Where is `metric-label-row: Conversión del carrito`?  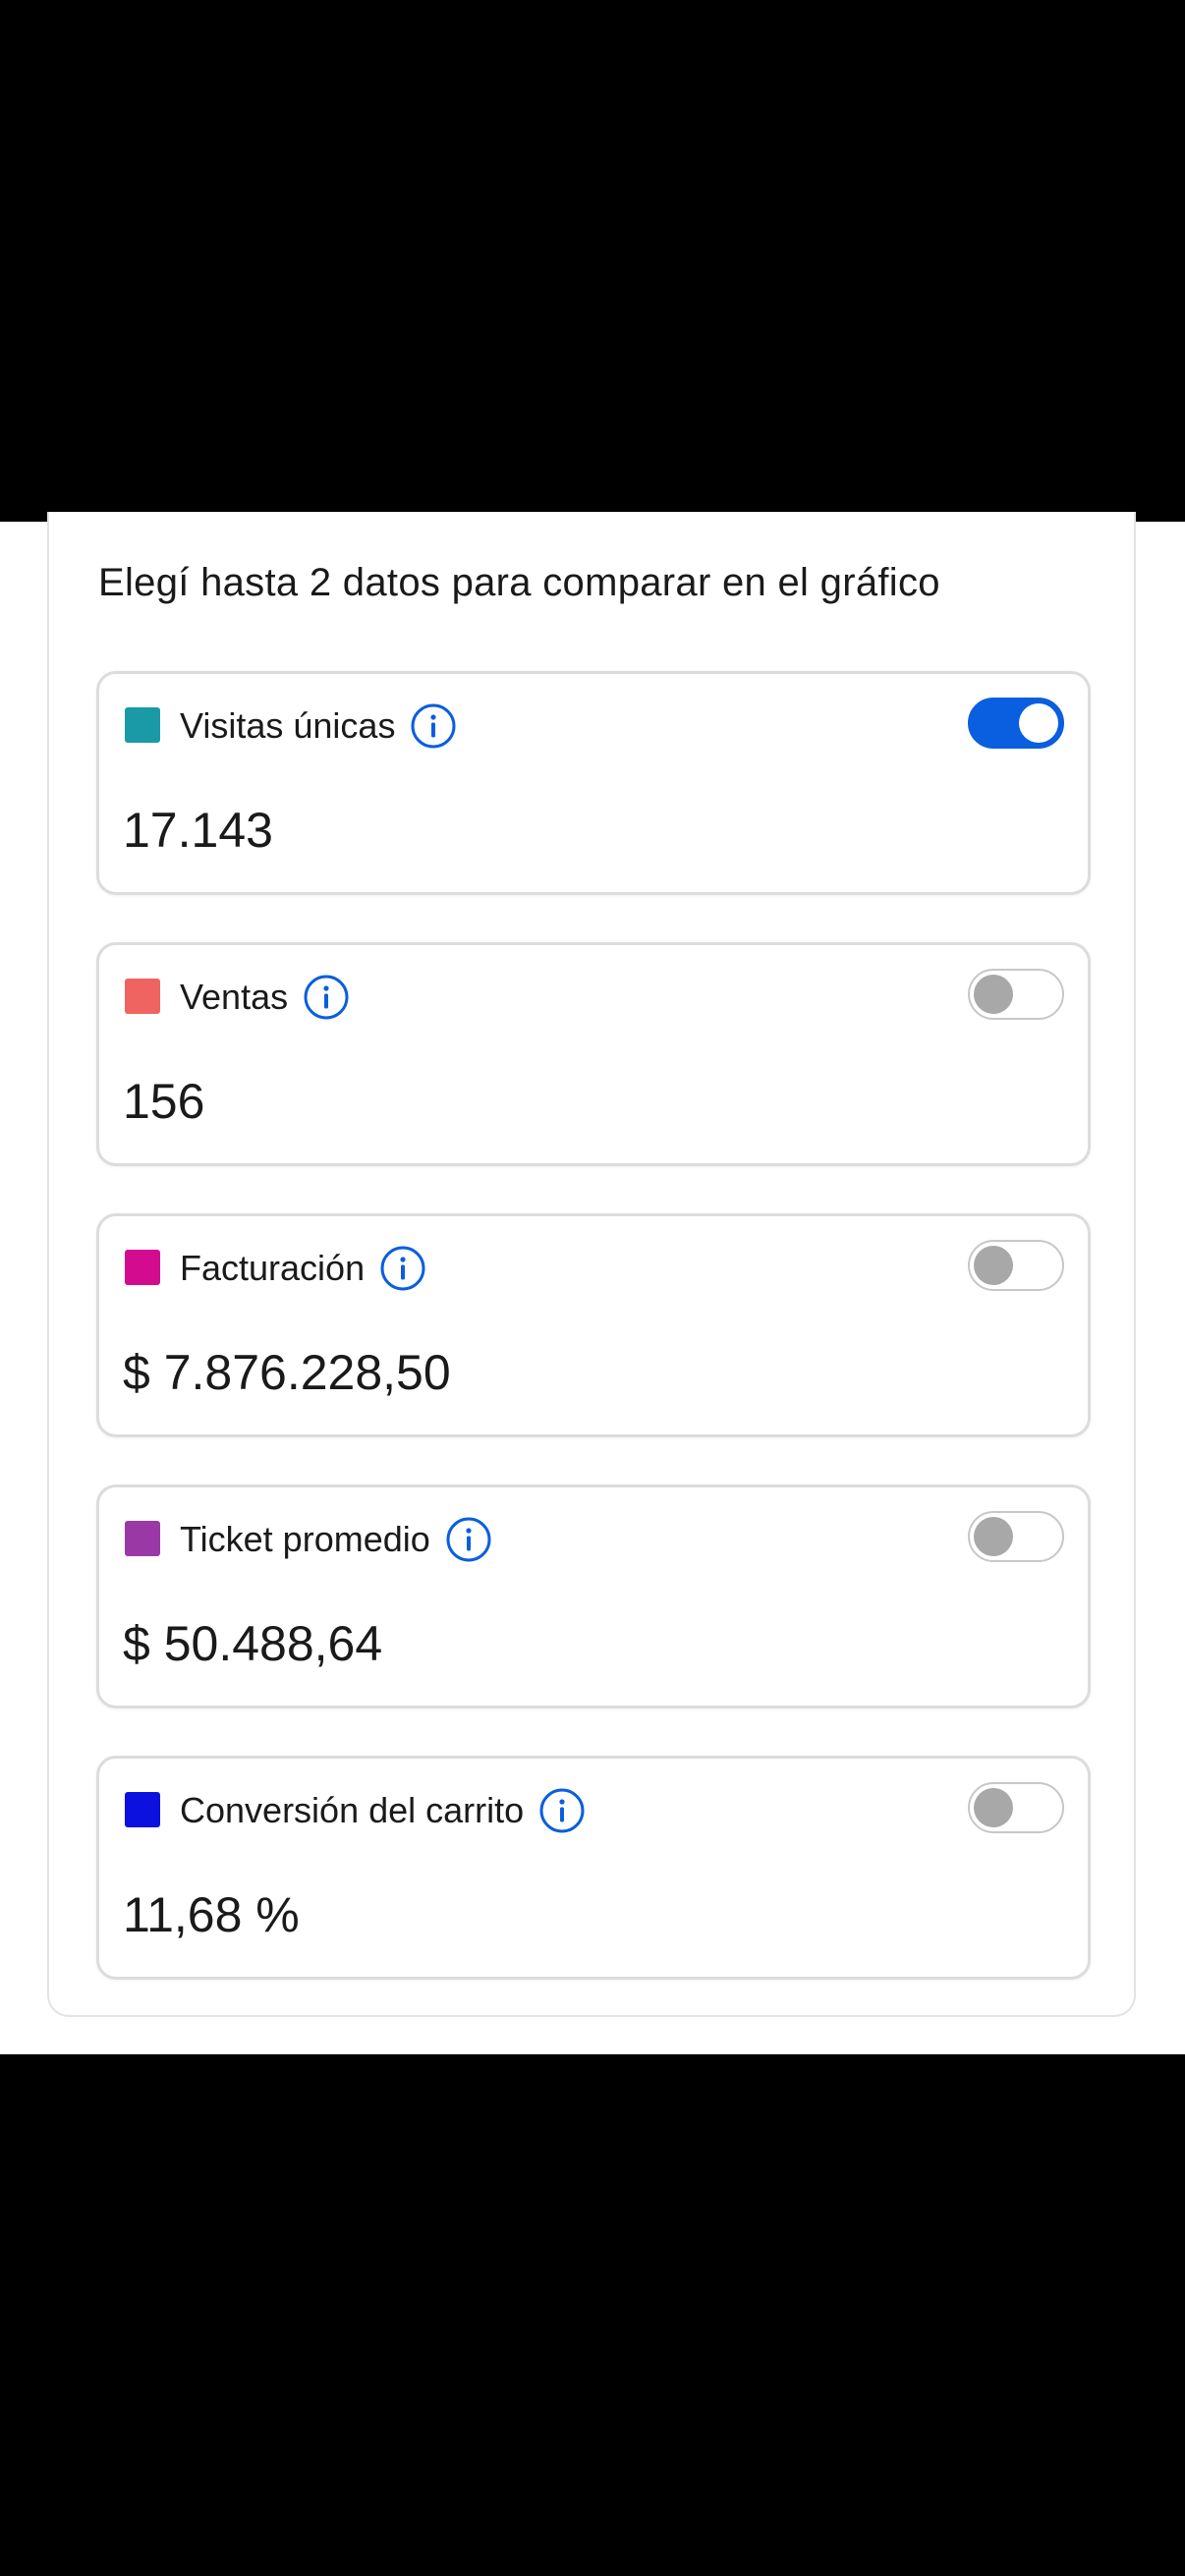 metric-label-row: Conversión del carrito is located at coordinates (383, 1810).